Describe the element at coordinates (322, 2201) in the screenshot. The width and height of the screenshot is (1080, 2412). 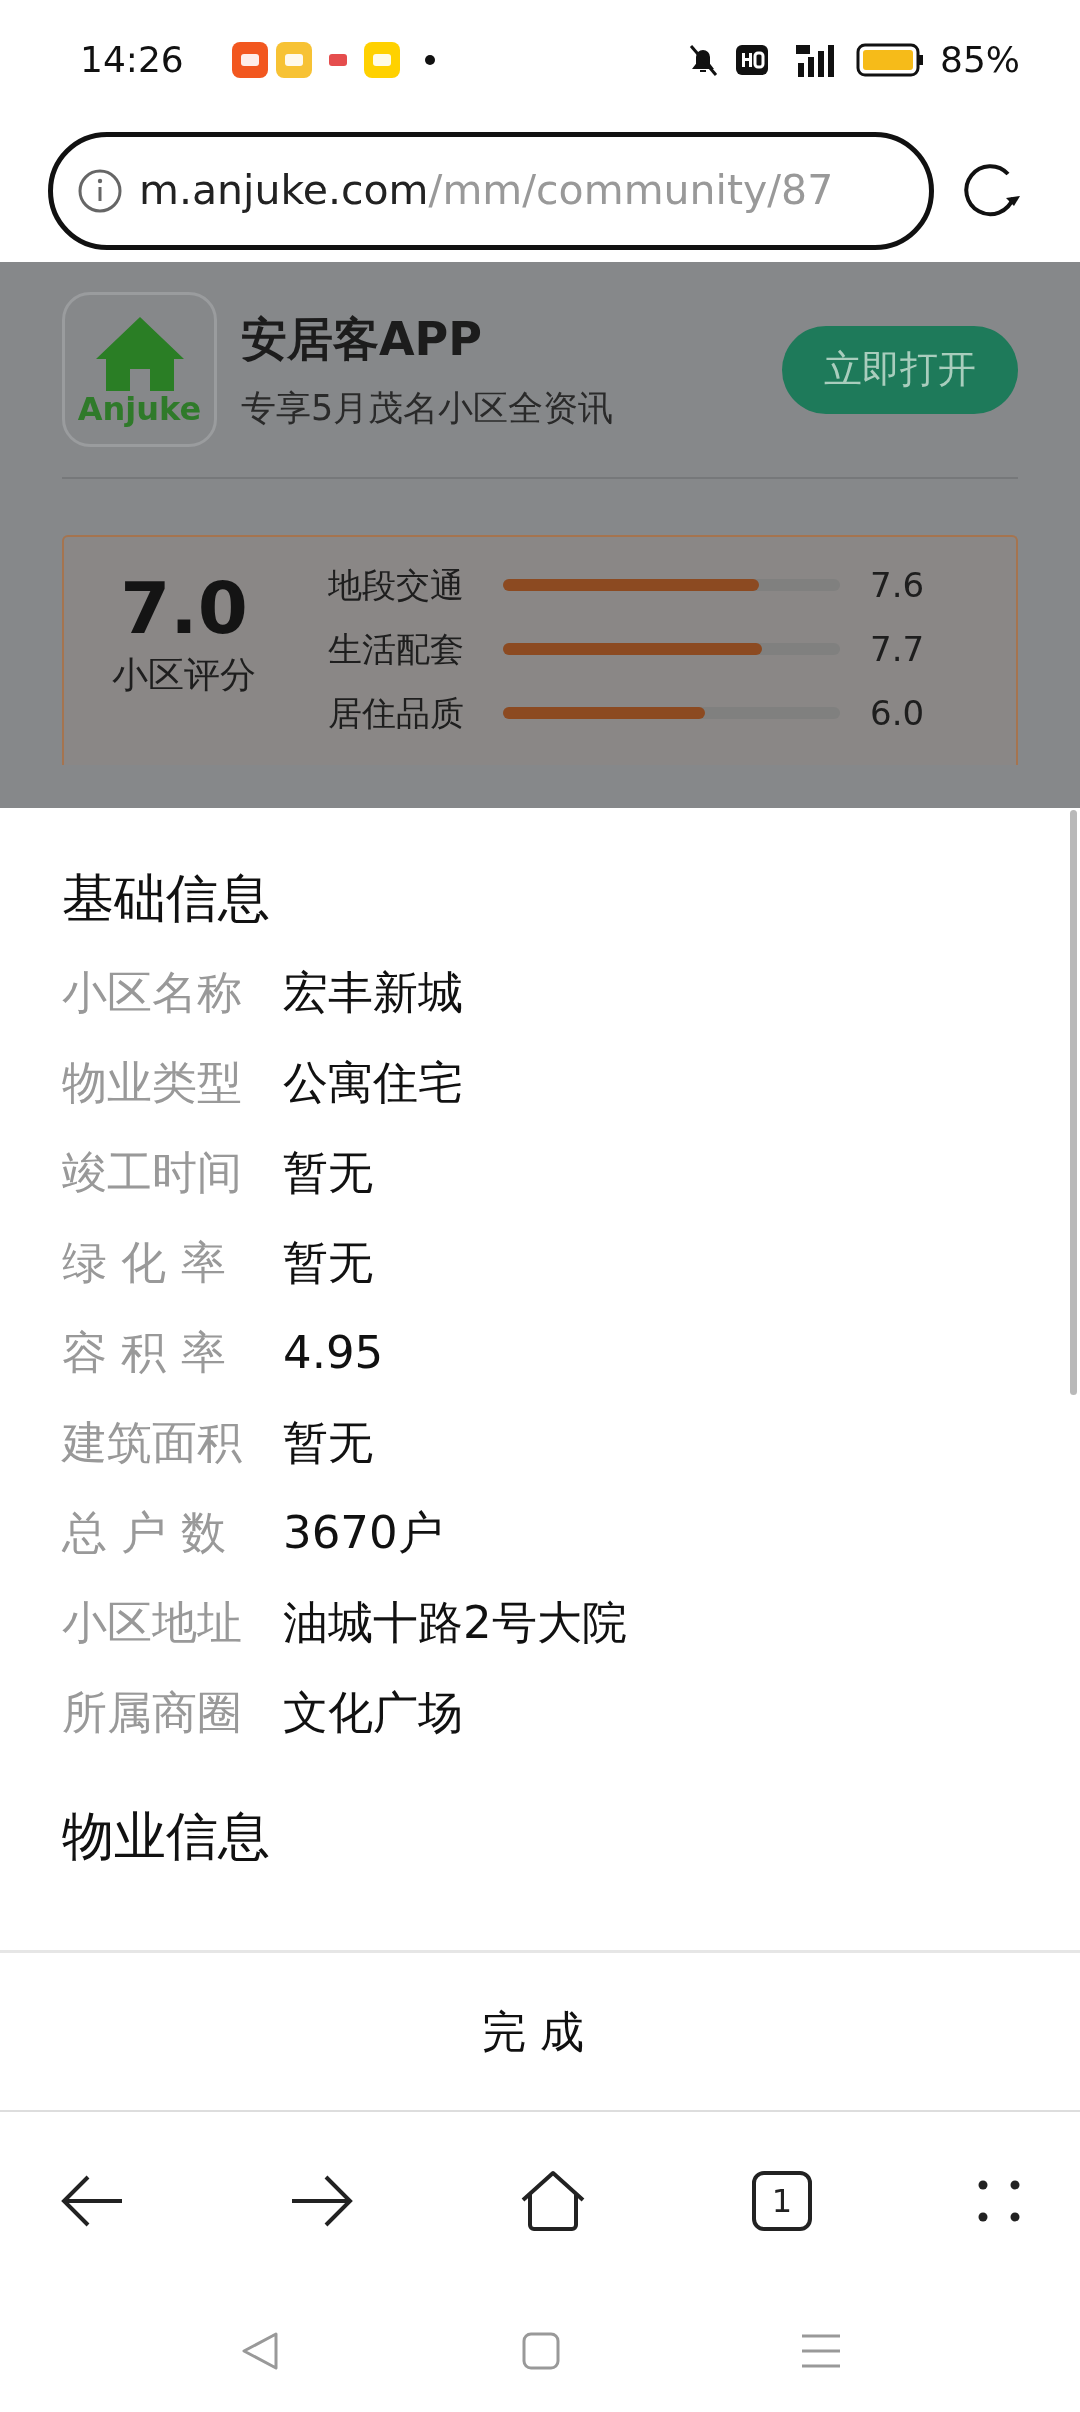
I see `forward-icon` at that location.